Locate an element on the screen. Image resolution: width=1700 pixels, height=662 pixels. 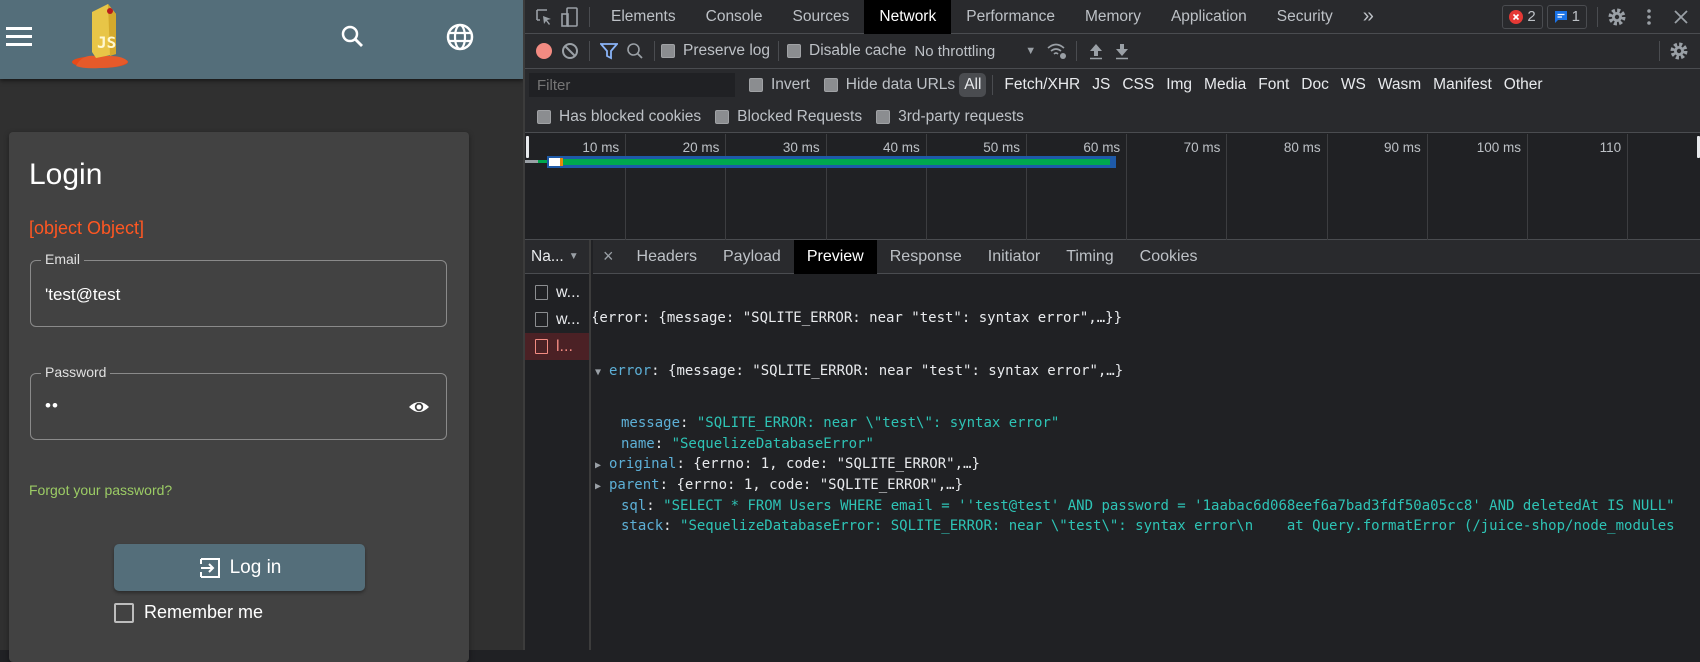
property-key: message is located at coordinates (651, 423).